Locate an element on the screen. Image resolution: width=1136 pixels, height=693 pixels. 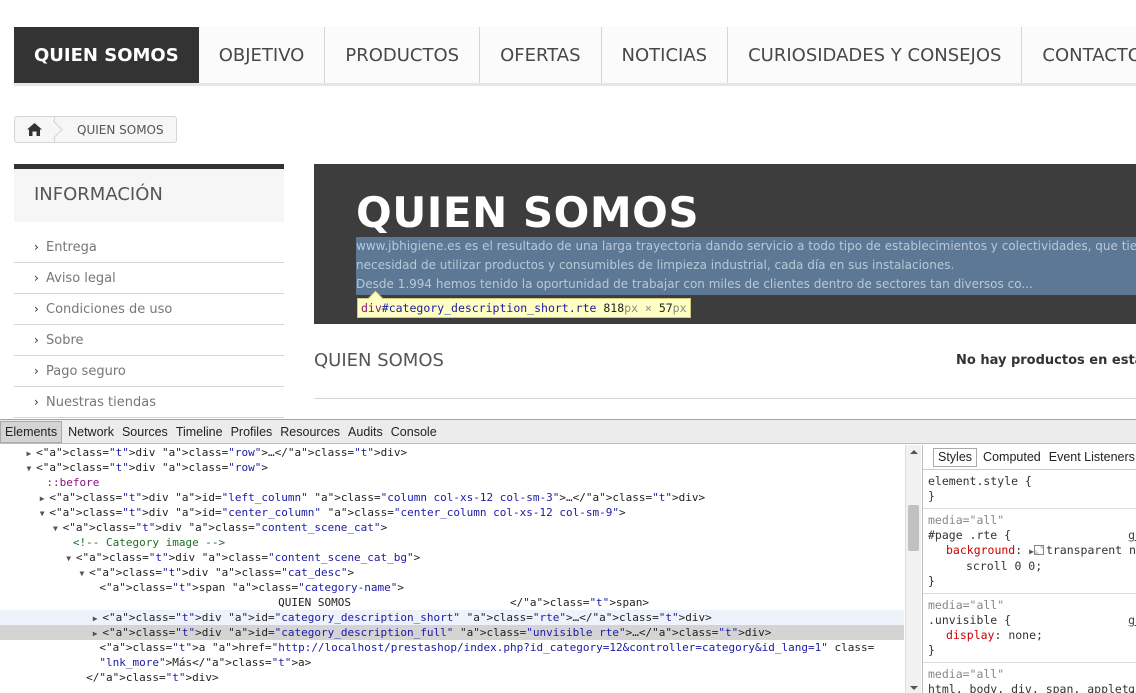
information-link: › Nuestras tiendas is located at coordinates (149, 402).